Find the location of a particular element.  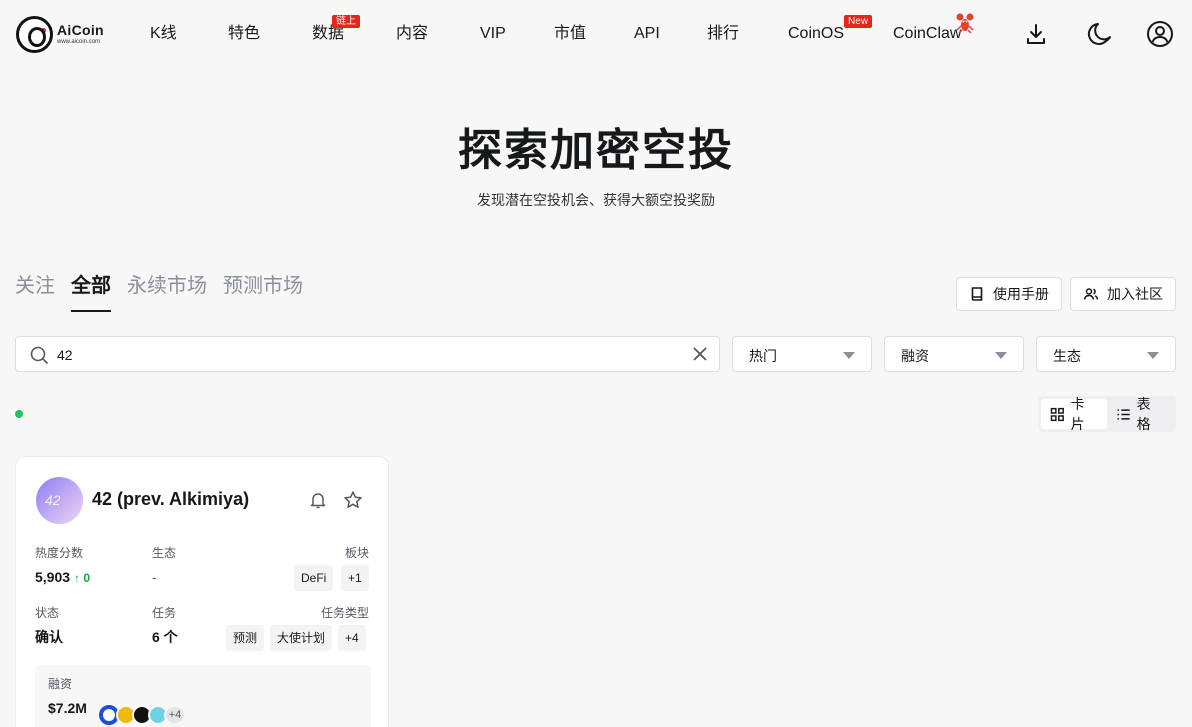

project-name: 42 (prev. Alkimiya) is located at coordinates (170, 499).